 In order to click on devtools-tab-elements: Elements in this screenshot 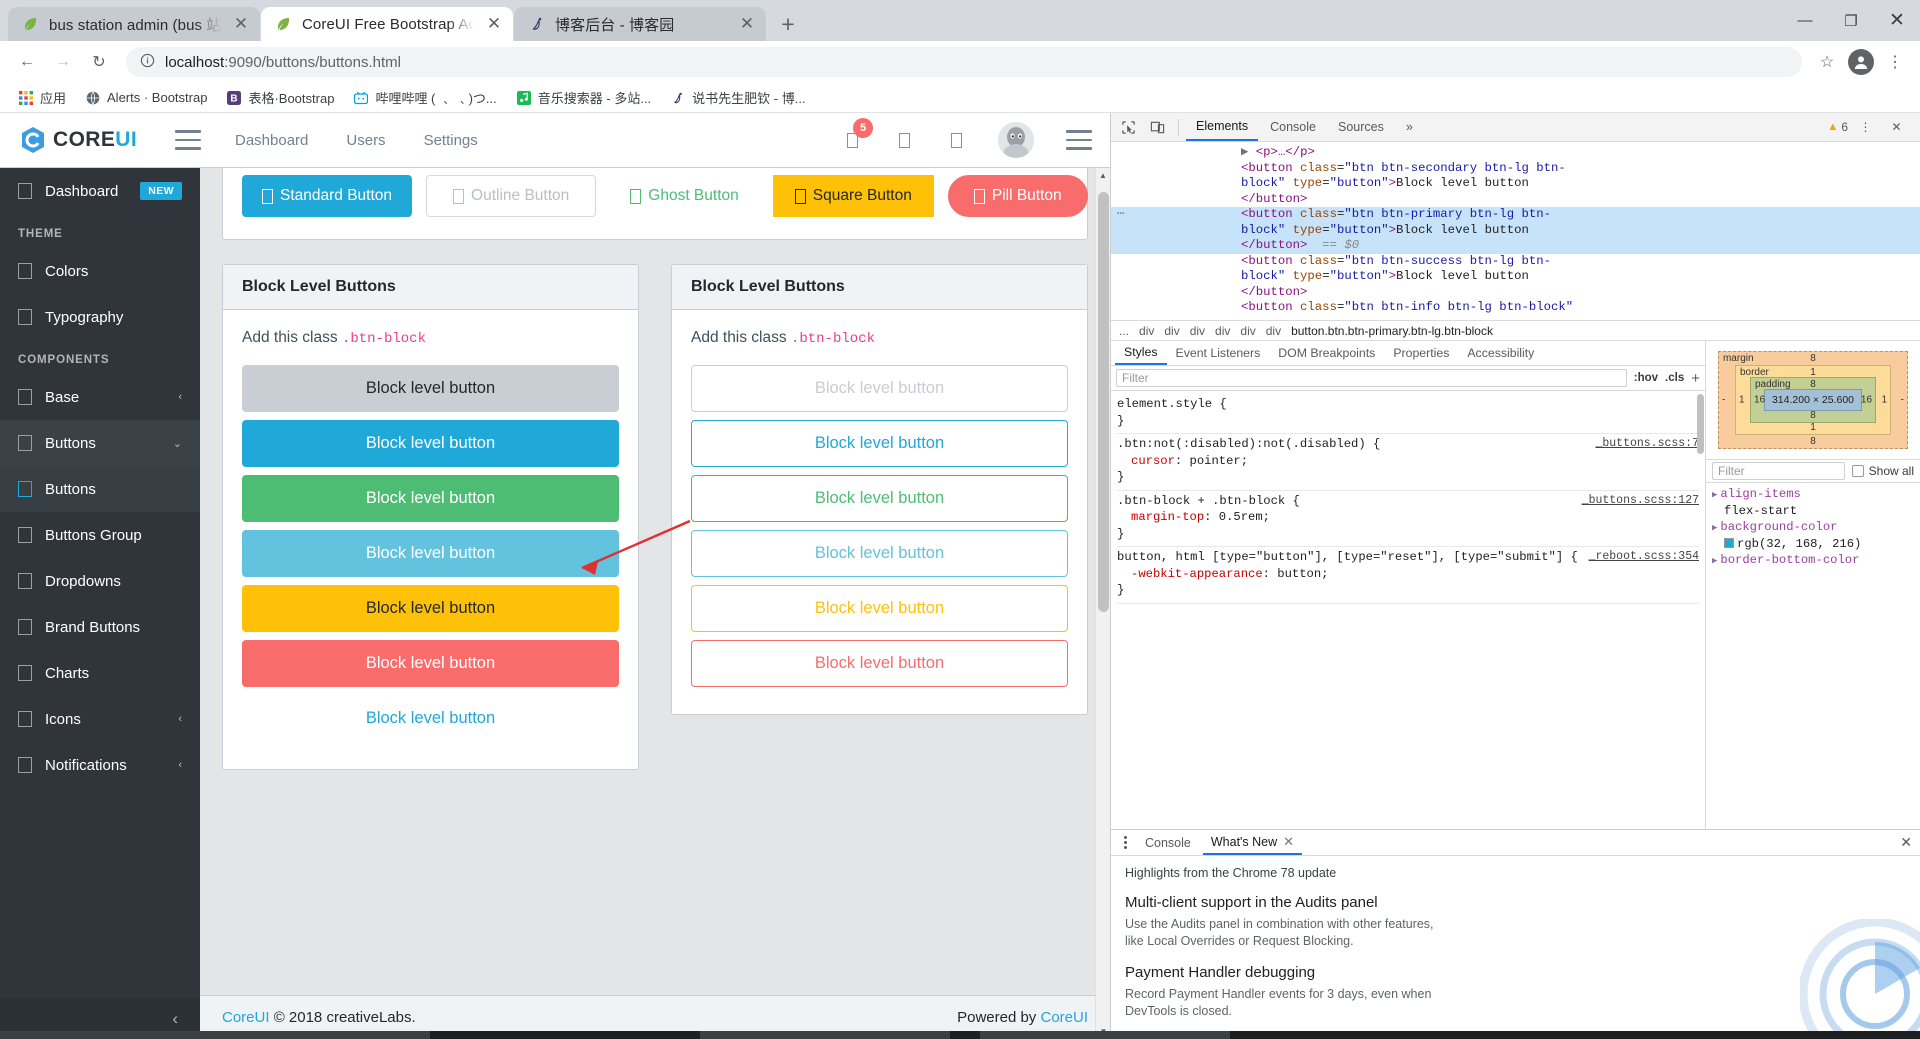, I will do `click(1222, 127)`.